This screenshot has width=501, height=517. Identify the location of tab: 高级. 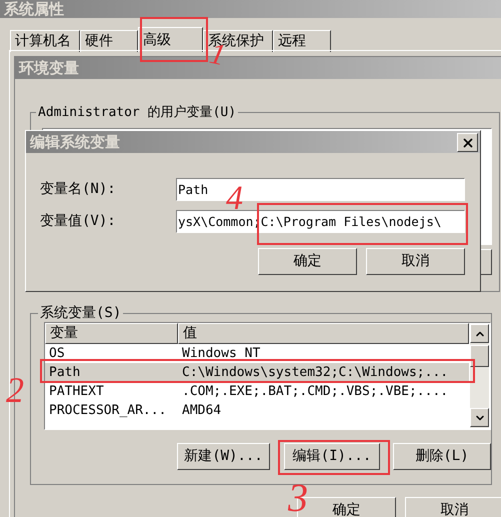
(170, 39).